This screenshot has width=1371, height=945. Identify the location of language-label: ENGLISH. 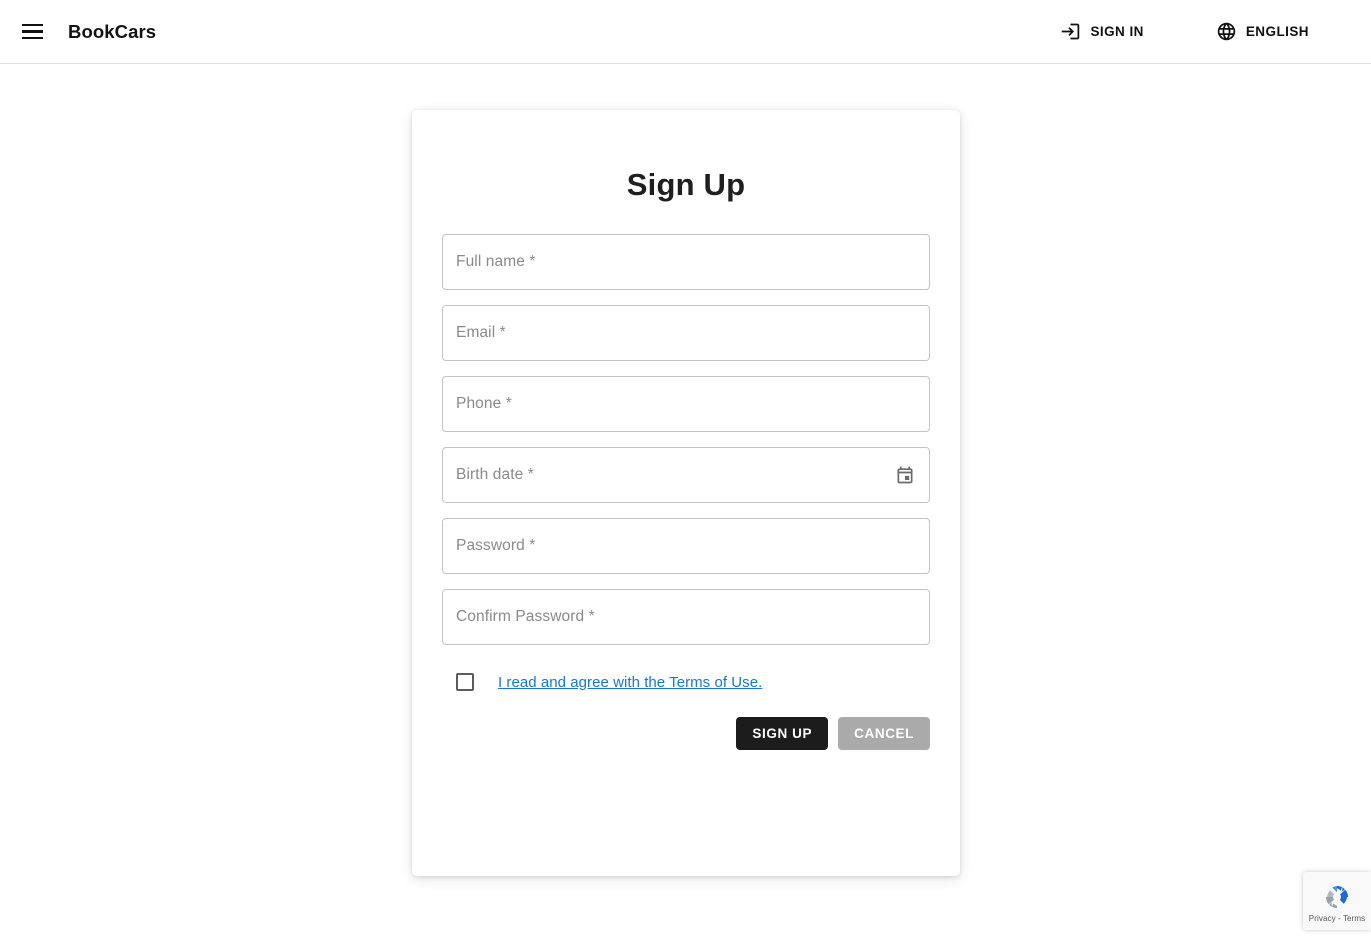
(1277, 31).